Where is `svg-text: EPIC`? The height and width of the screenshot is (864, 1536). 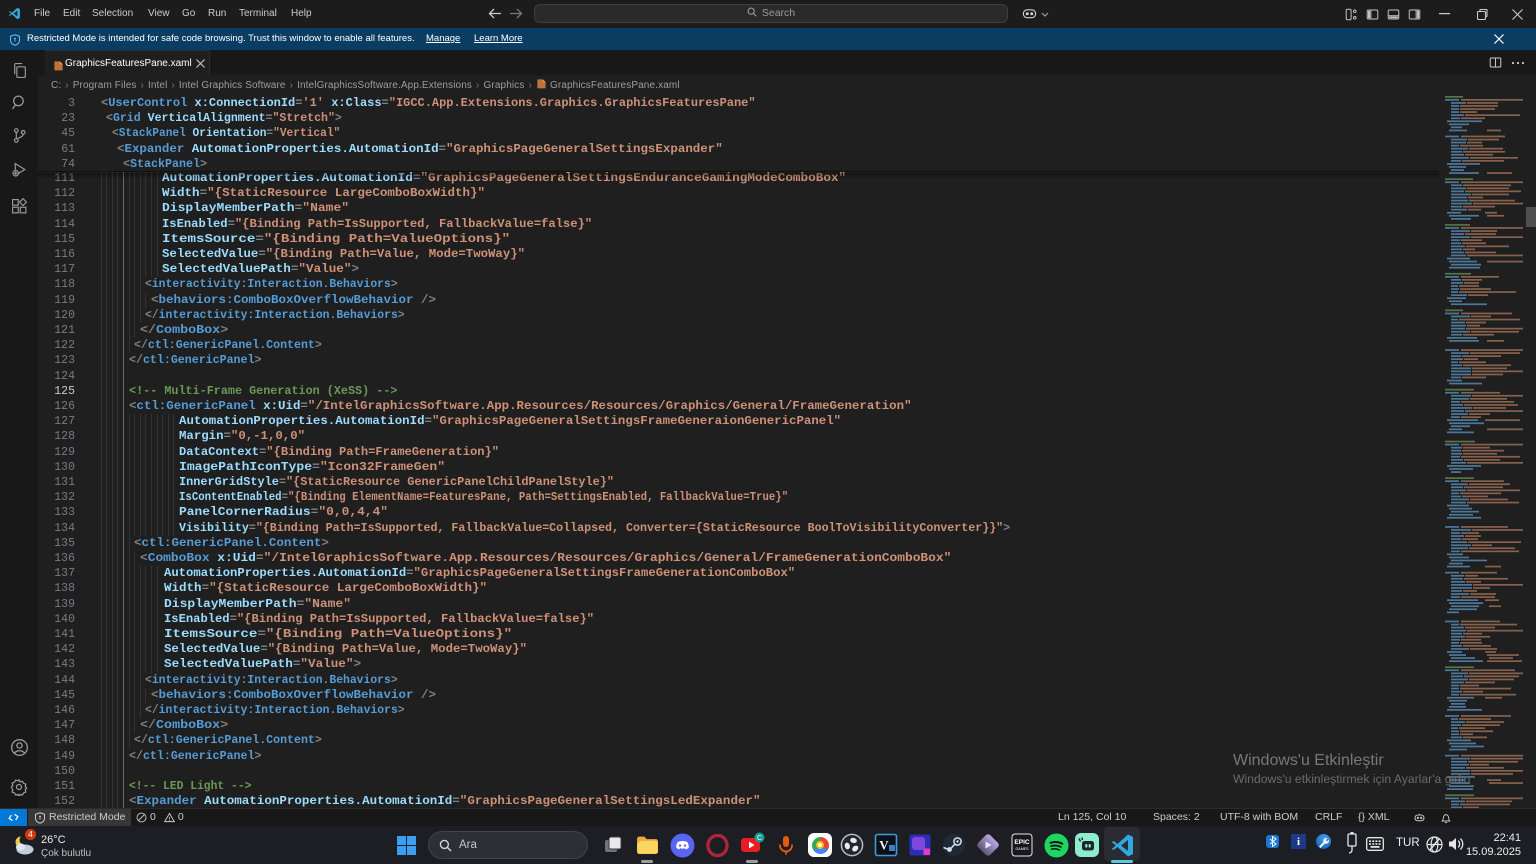 svg-text: EPIC is located at coordinates (1021, 842).